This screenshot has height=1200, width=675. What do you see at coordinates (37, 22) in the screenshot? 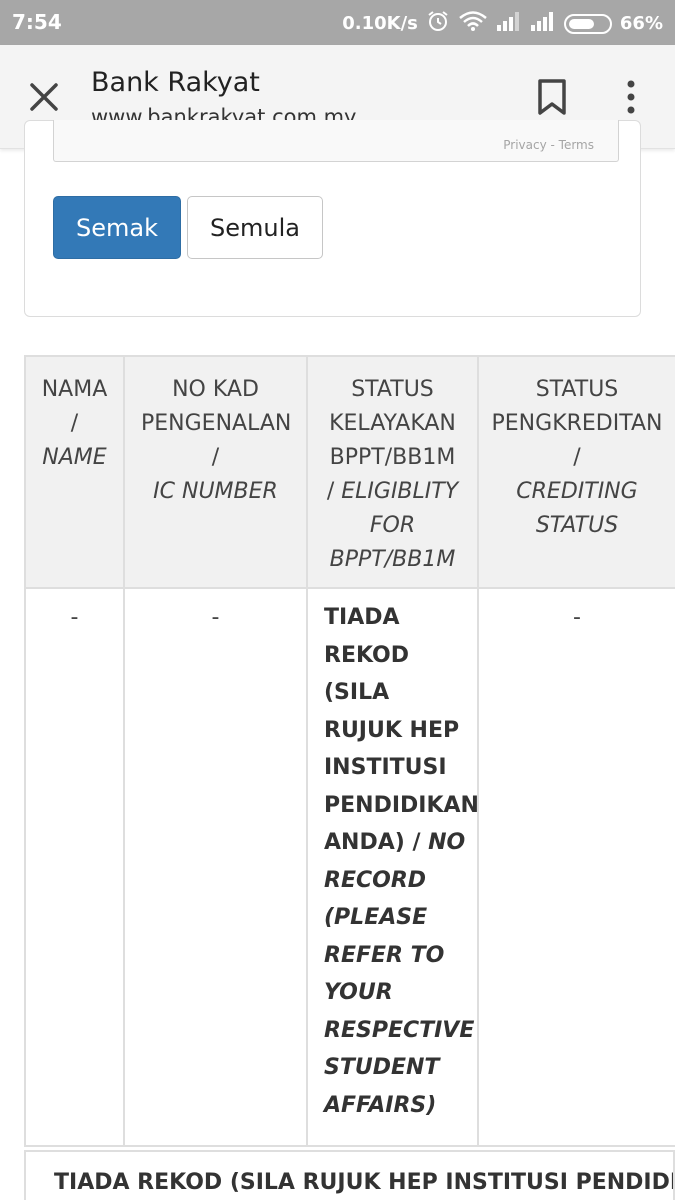
I see `status-time: 7:54` at bounding box center [37, 22].